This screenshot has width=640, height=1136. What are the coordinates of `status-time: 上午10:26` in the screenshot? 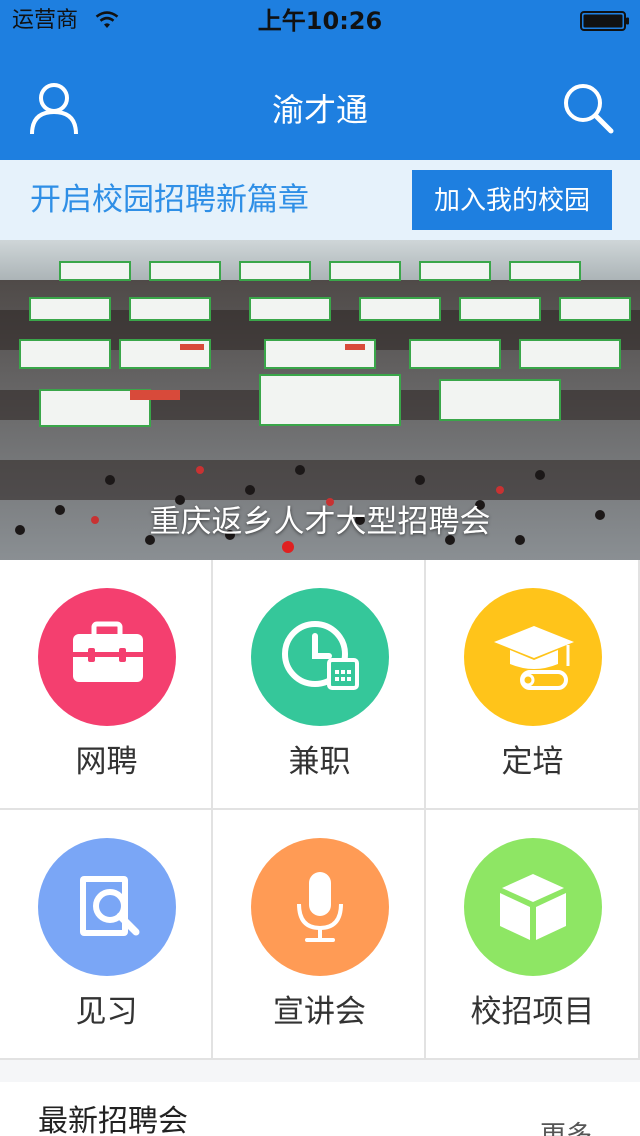 It's located at (320, 21).